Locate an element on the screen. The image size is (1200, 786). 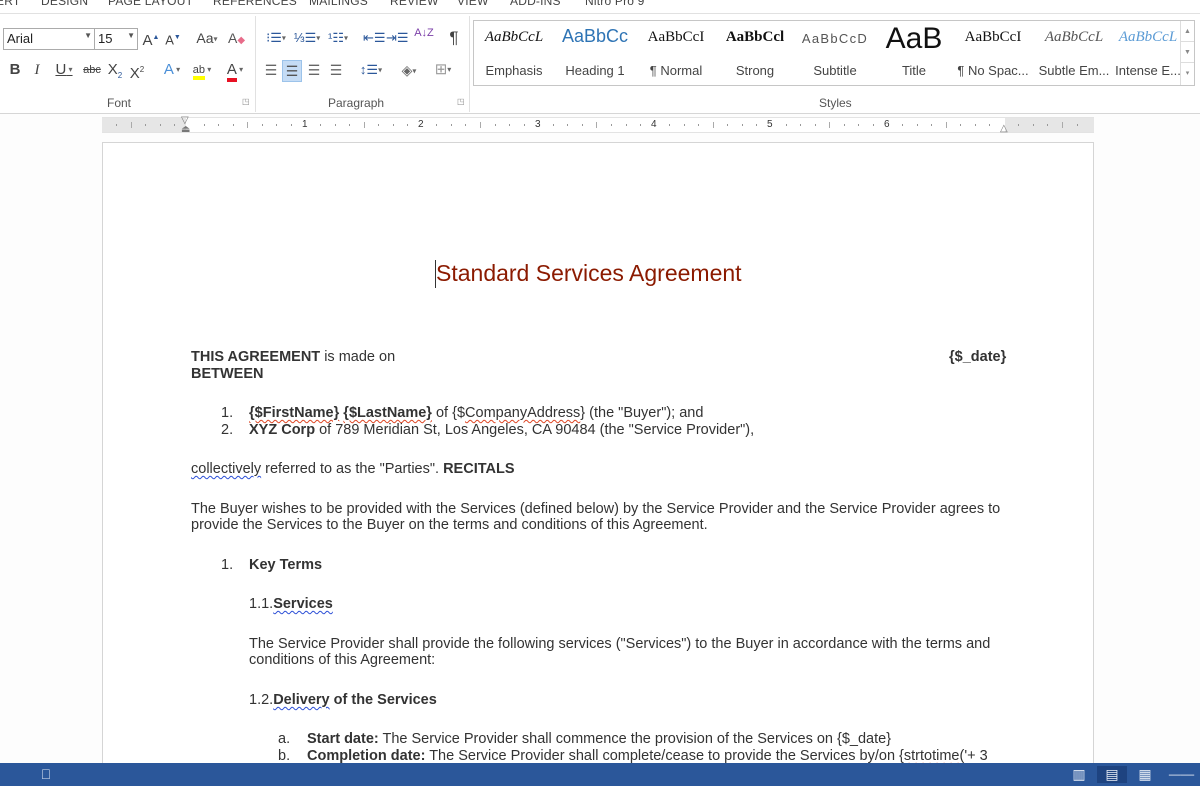
justify-icon: ☰ is located at coordinates (336, 70).